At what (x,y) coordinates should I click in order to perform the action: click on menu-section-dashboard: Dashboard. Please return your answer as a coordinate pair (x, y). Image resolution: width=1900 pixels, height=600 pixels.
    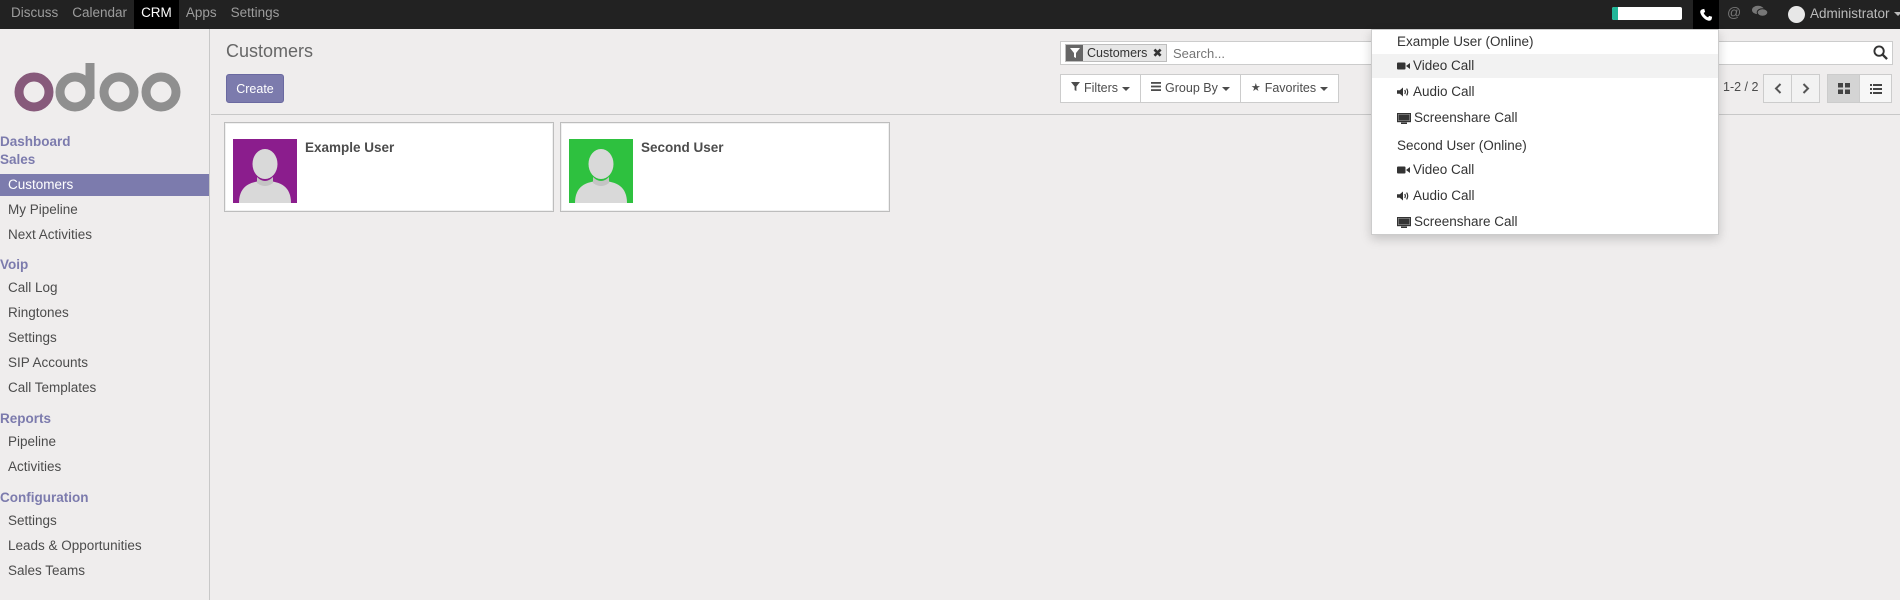
    Looking at the image, I should click on (35, 141).